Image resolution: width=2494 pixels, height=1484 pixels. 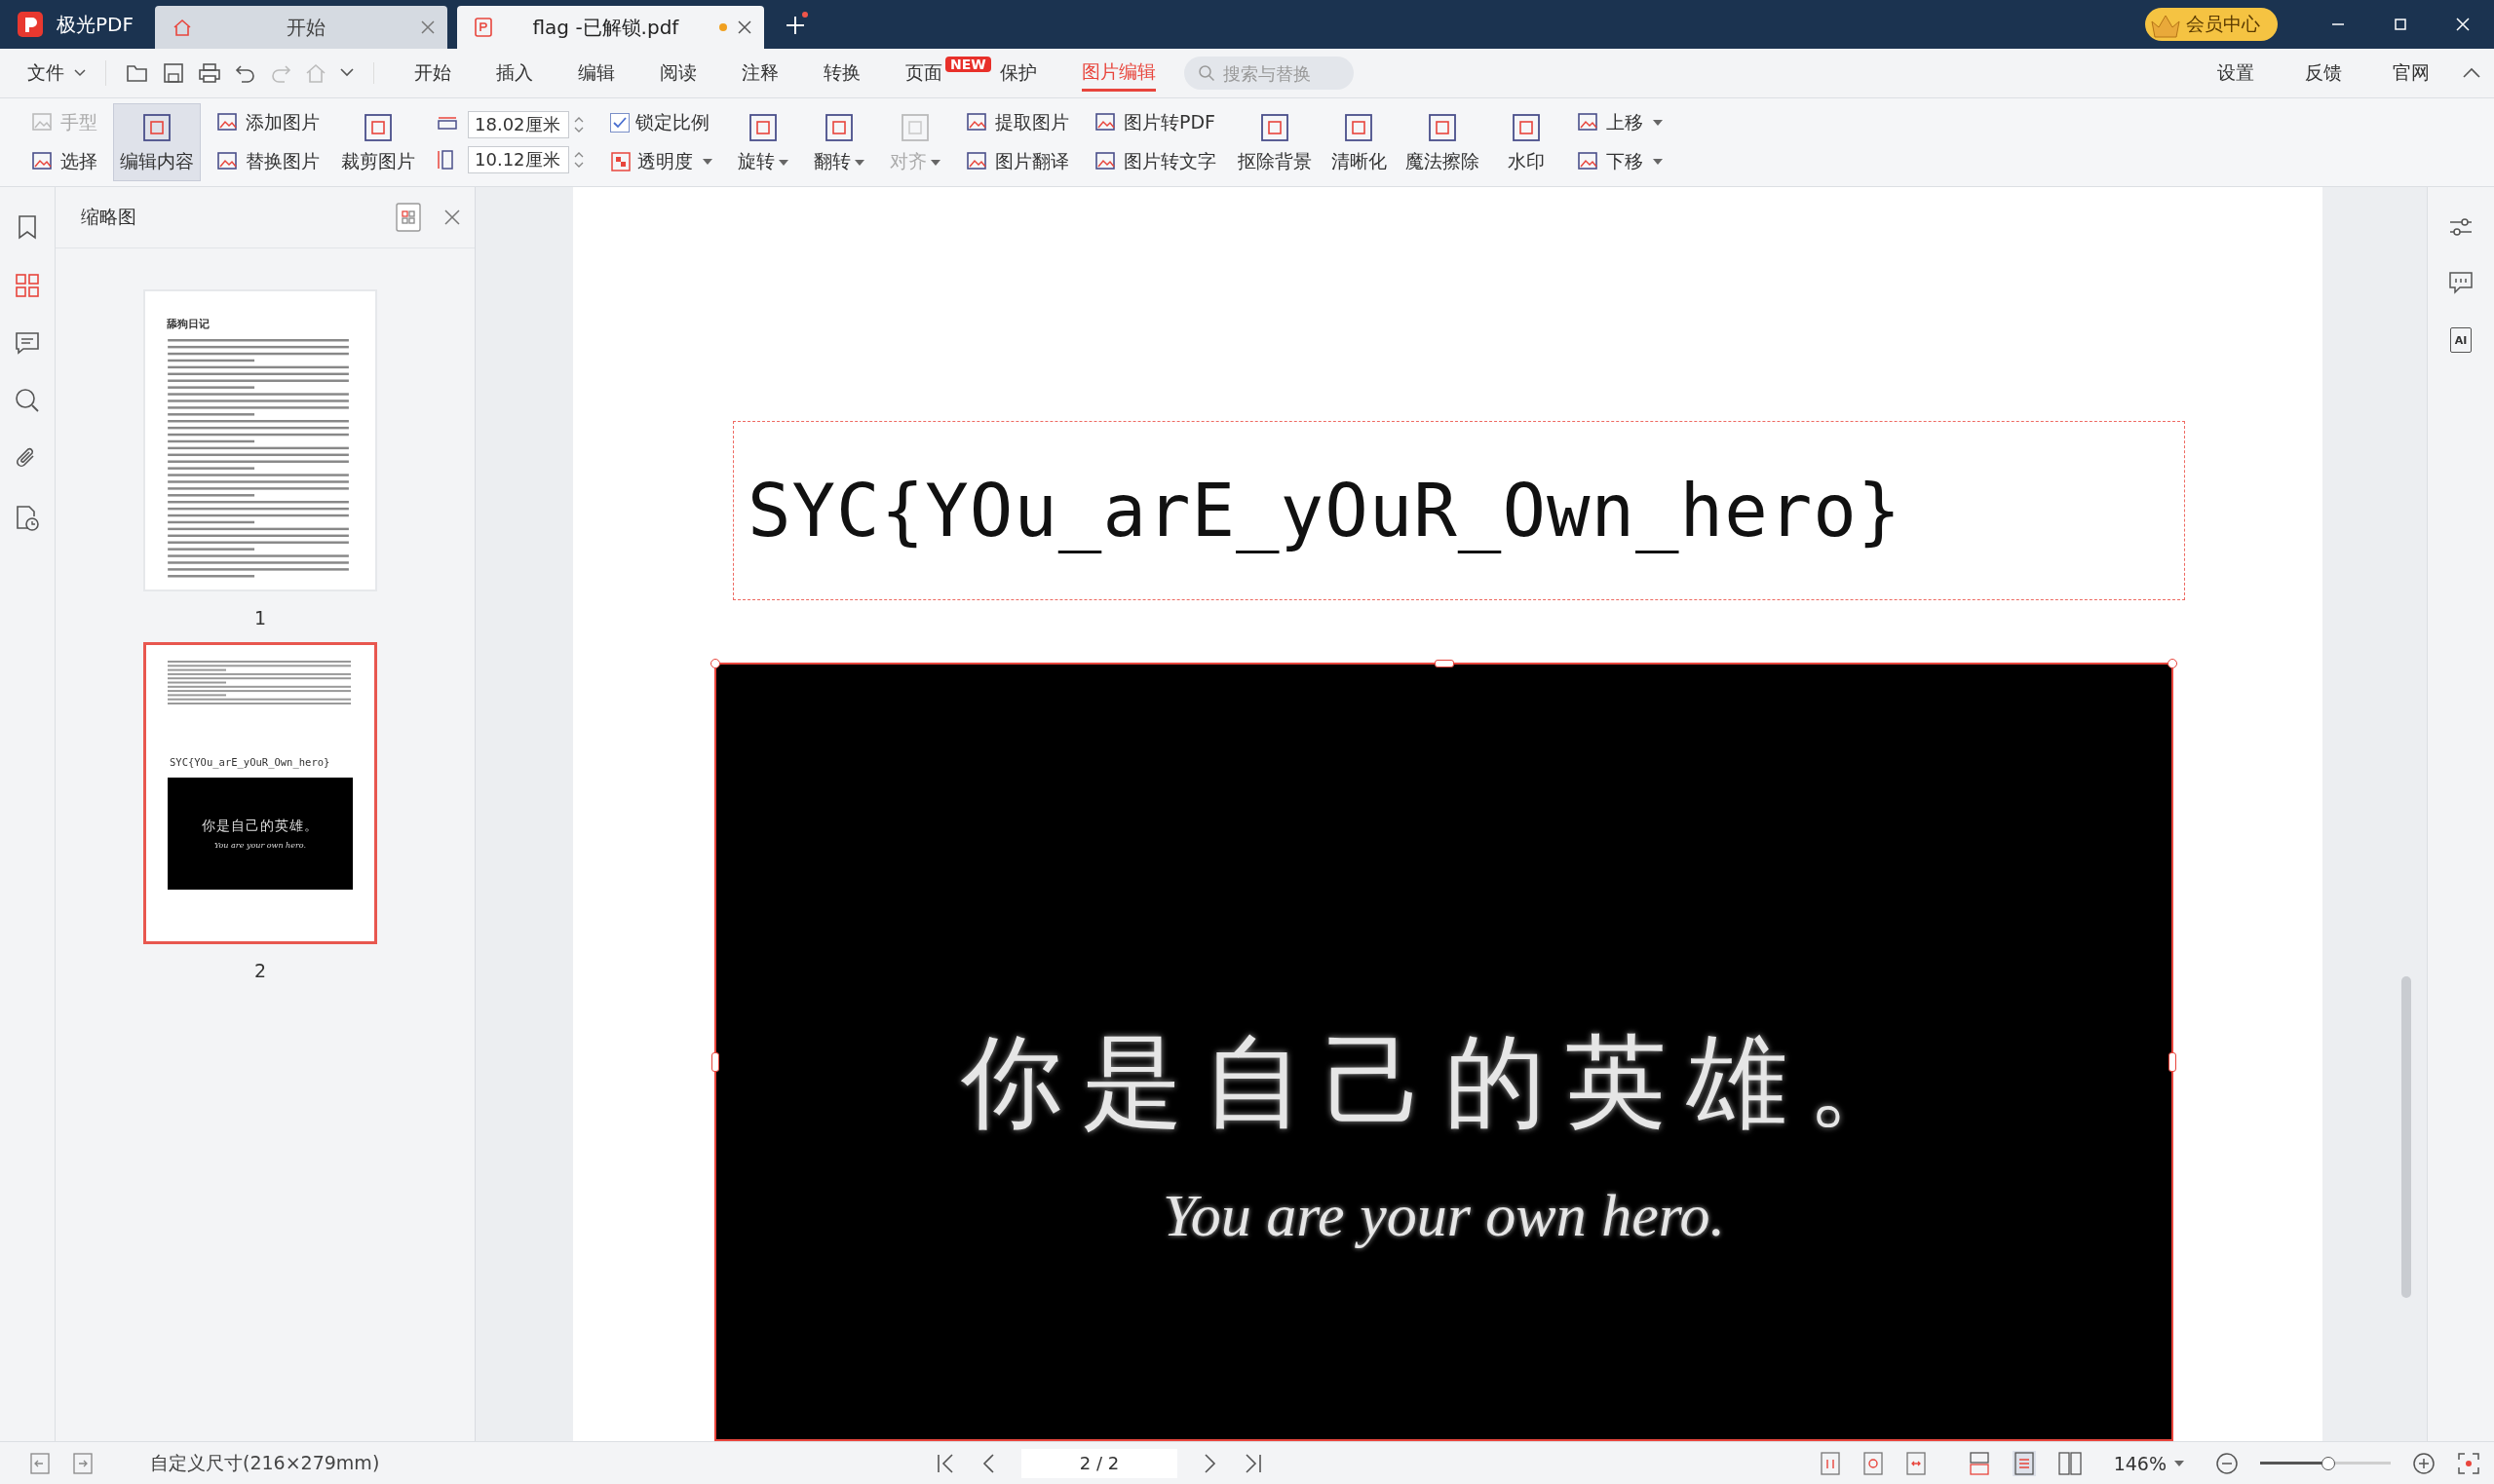 What do you see at coordinates (1325, 510) in the screenshot?
I see `flag-text: SYC{YOu_arE_yOuR_Own_hero}` at bounding box center [1325, 510].